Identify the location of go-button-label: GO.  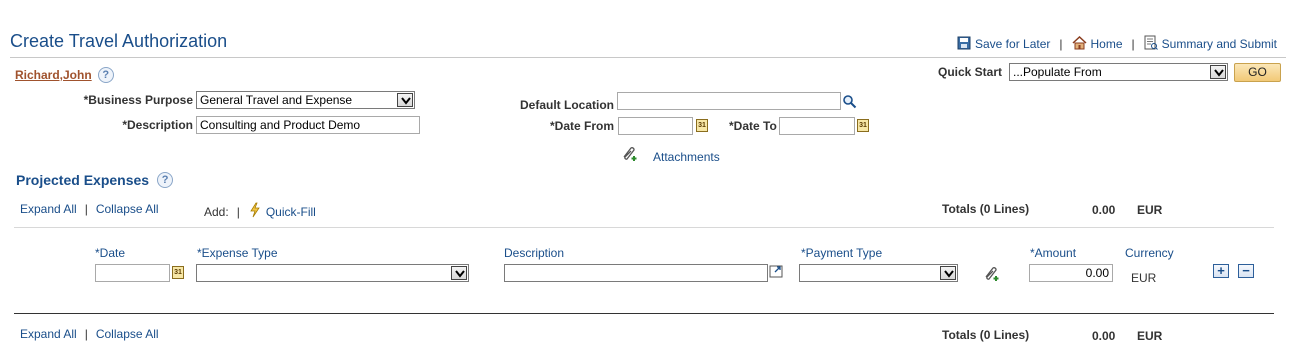
(1257, 72).